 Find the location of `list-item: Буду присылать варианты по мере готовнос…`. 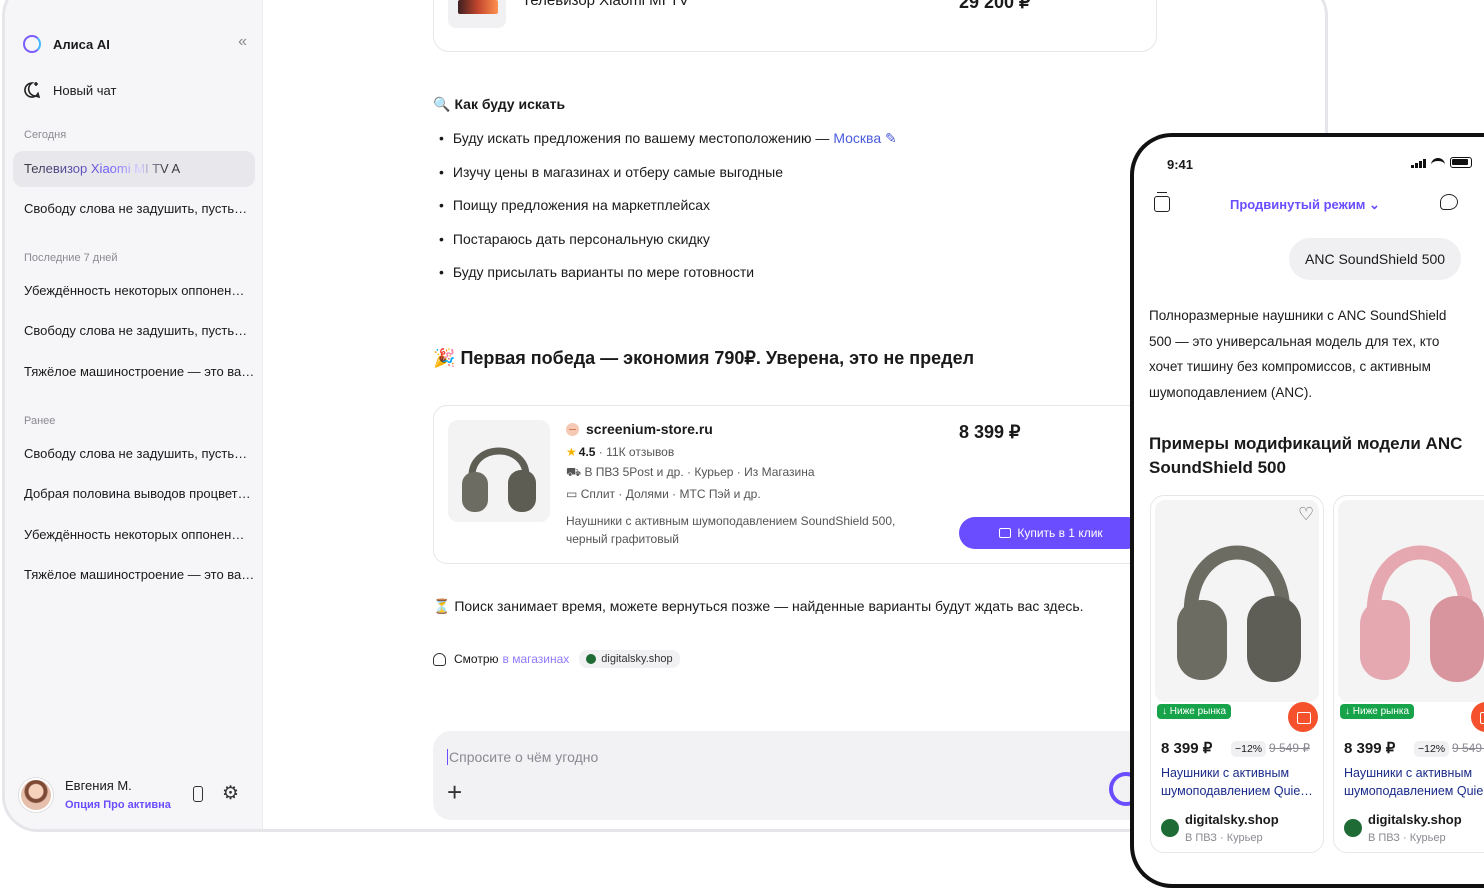

list-item: Буду присылать варианты по мере готовнос… is located at coordinates (668, 279).